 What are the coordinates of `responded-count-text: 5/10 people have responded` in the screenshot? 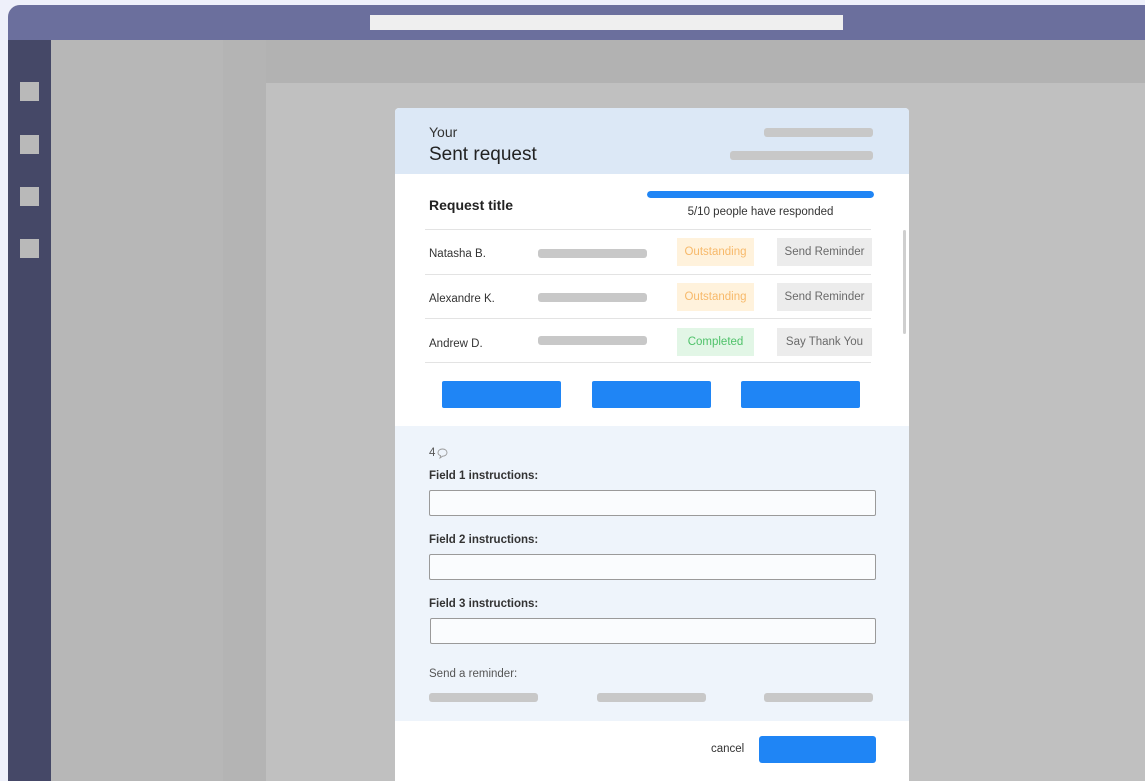 It's located at (760, 212).